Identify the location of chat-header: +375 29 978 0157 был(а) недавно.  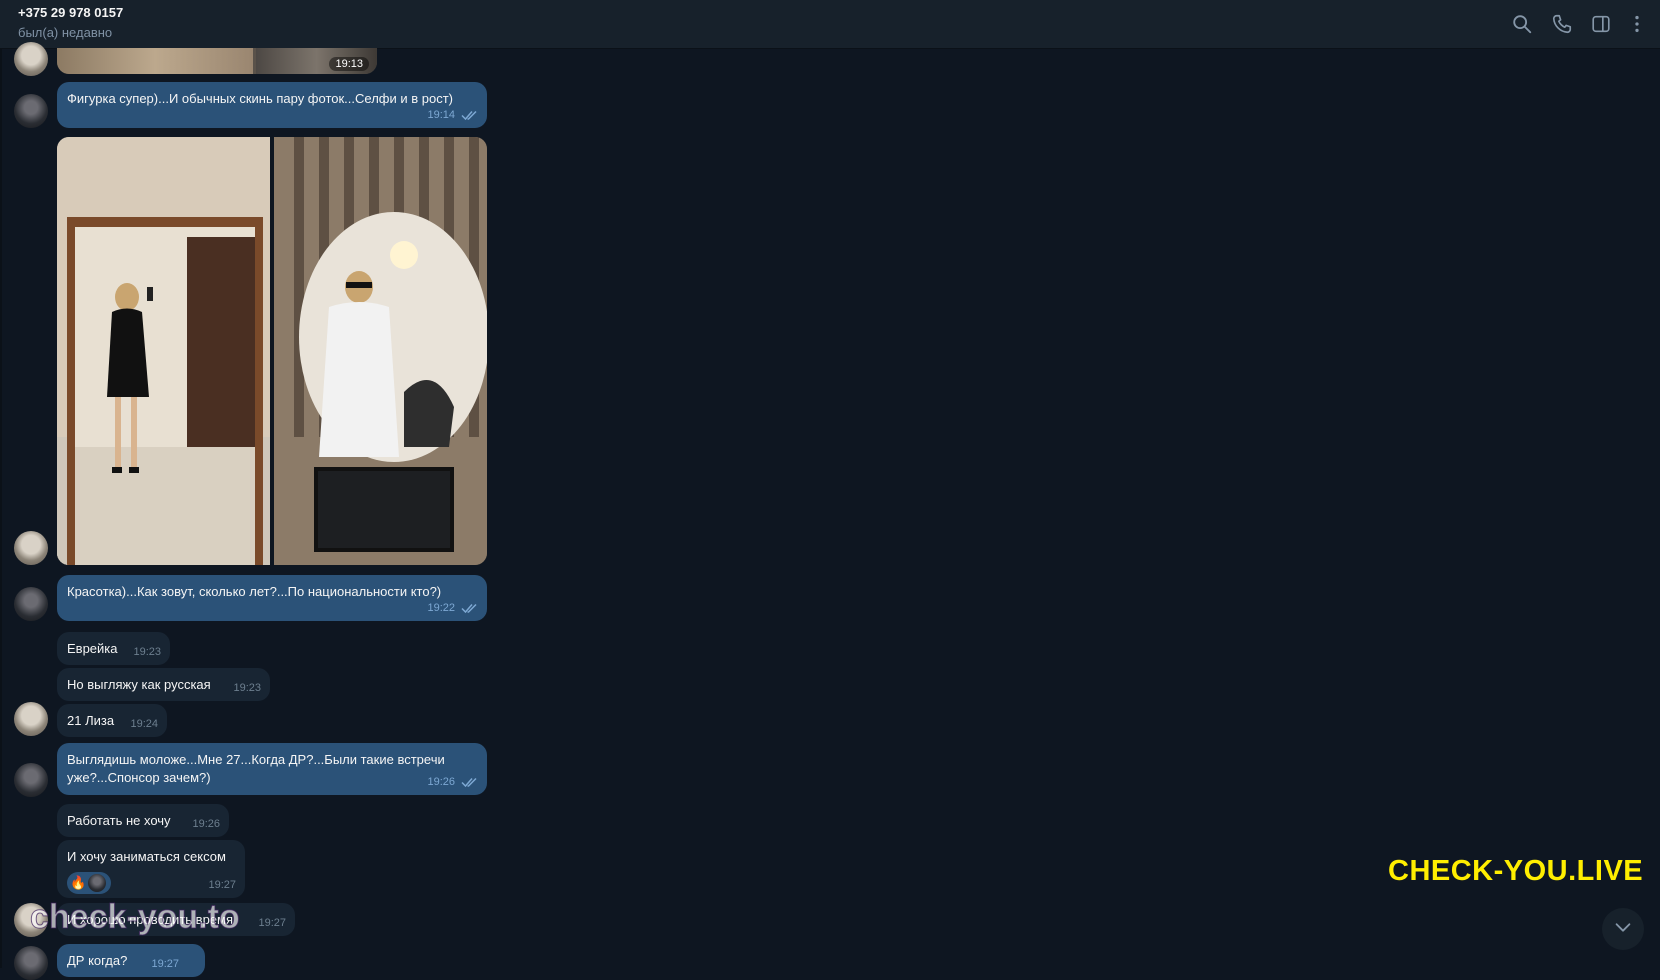
(830, 24).